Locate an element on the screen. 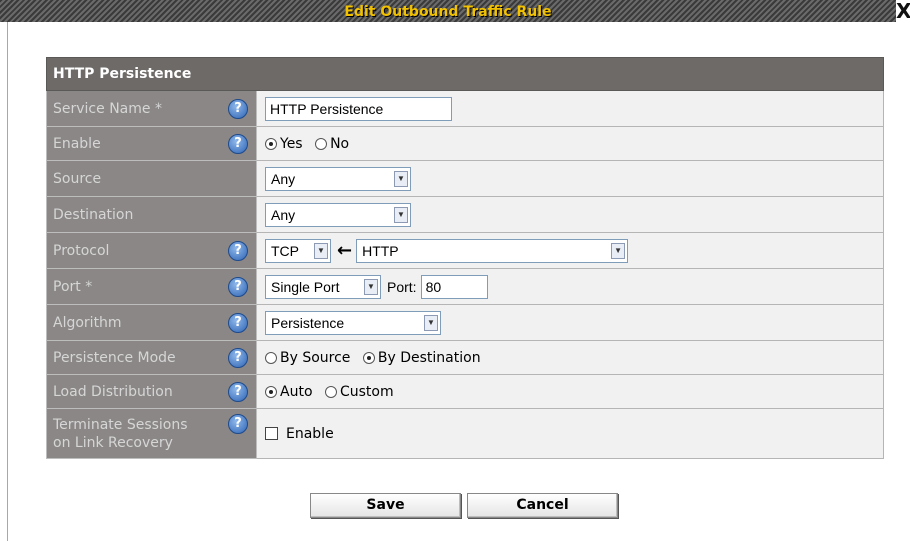  row-algorithm: Algorithm ? Persistence ▼ is located at coordinates (465, 322).